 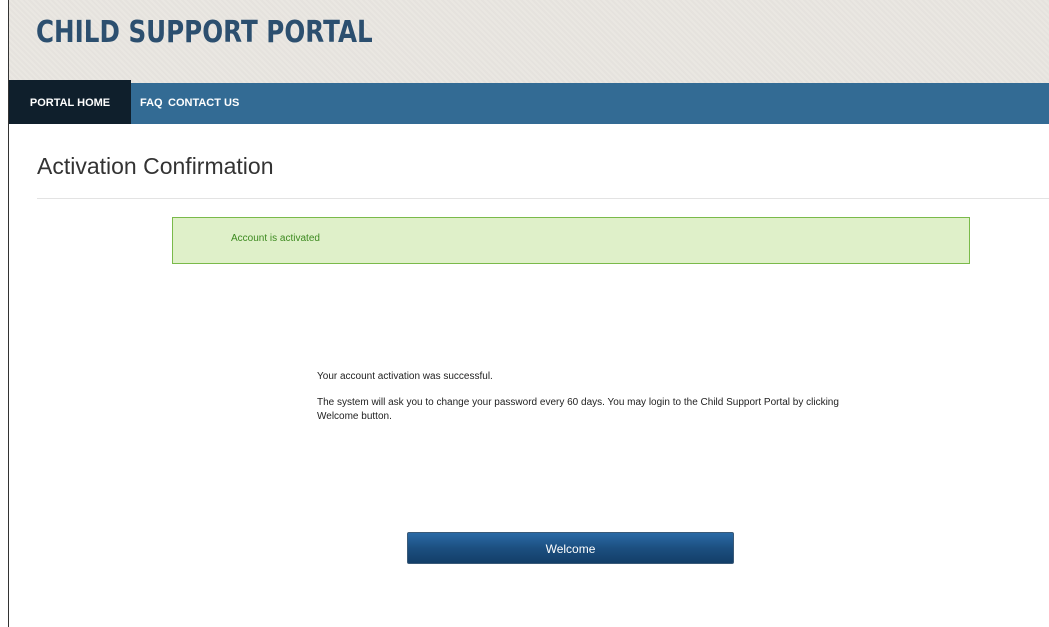 What do you see at coordinates (529, 41) in the screenshot?
I see `site-header: CHILD SUPPORT PORTAL` at bounding box center [529, 41].